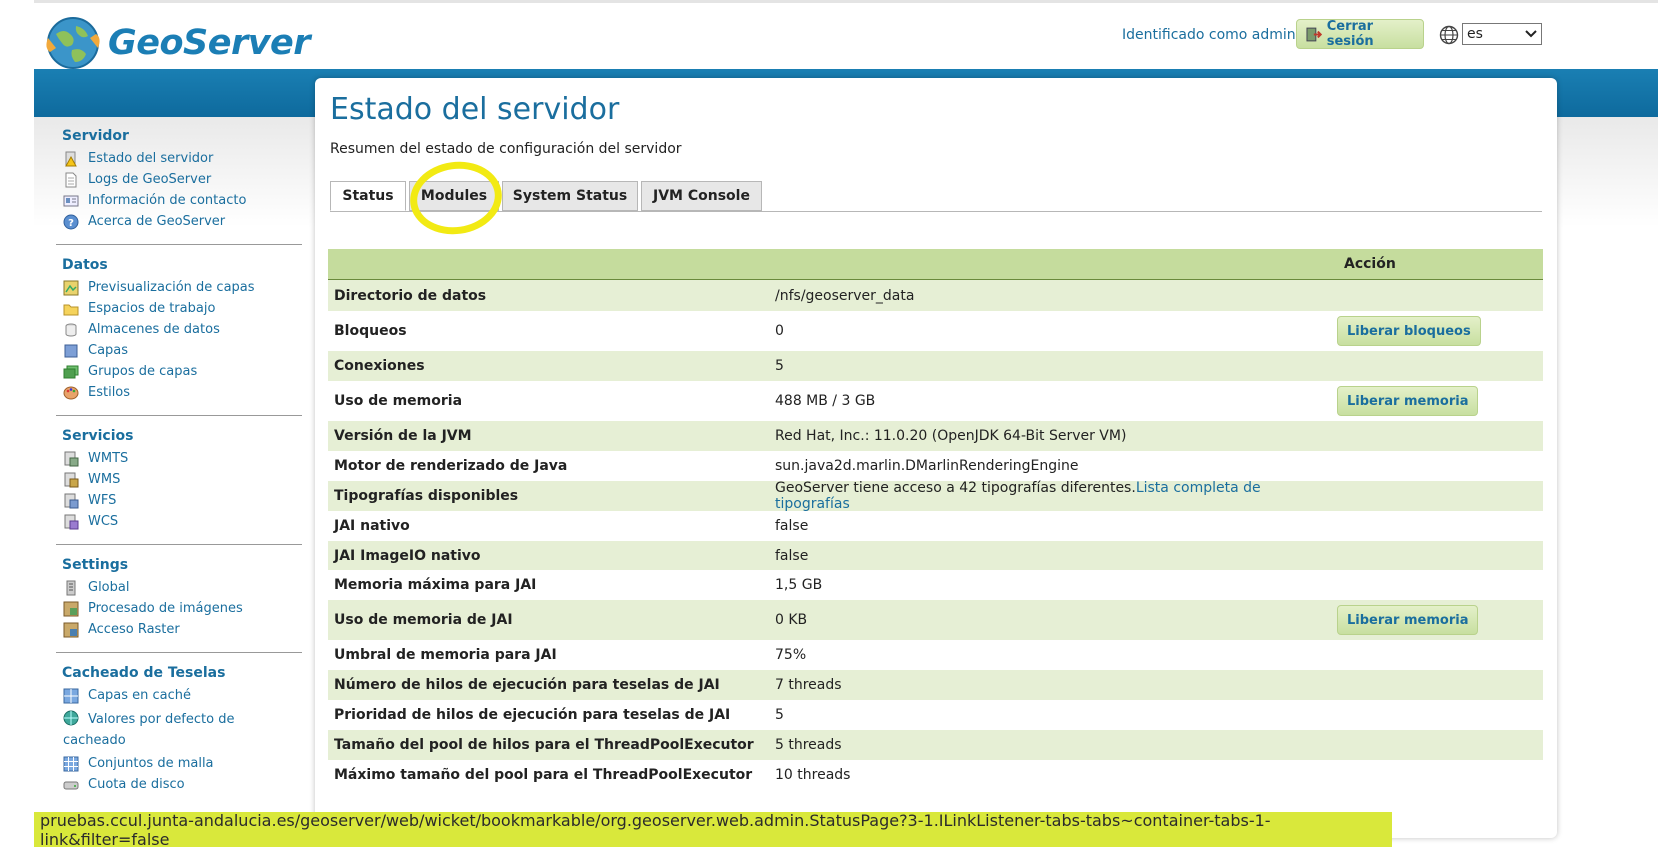 This screenshot has width=1658, height=852. I want to click on sidebar-section-servicios: Servicios WMTS WMS WFS WCS, so click(179, 486).